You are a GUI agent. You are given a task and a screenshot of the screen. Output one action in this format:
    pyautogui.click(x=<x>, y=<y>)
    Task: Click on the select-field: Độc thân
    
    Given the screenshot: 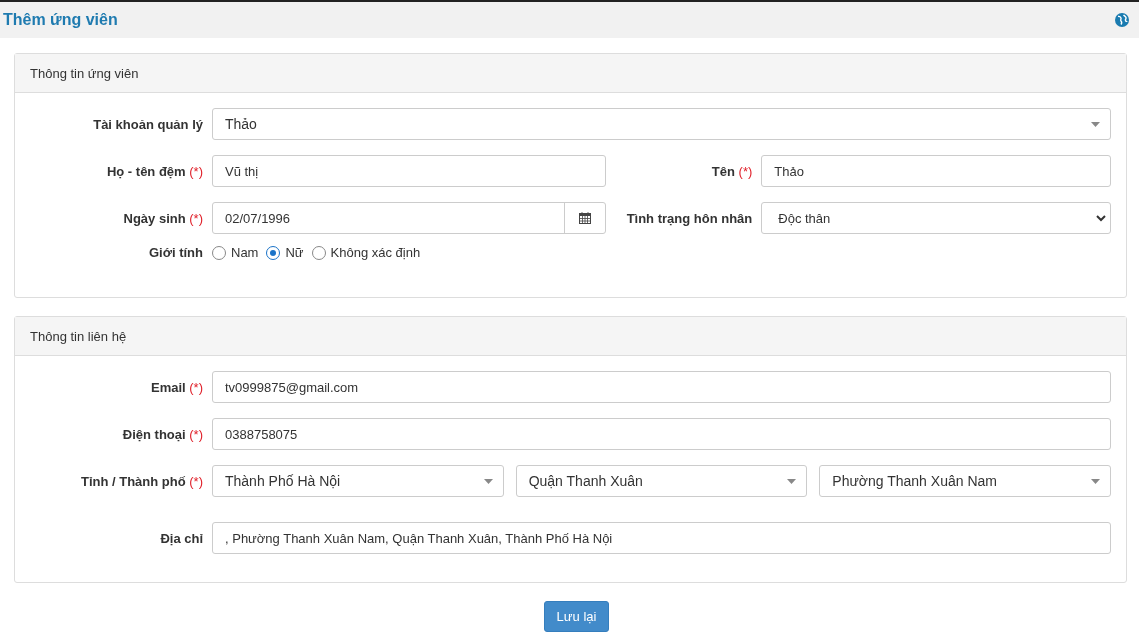 What is the action you would take?
    pyautogui.click(x=936, y=218)
    